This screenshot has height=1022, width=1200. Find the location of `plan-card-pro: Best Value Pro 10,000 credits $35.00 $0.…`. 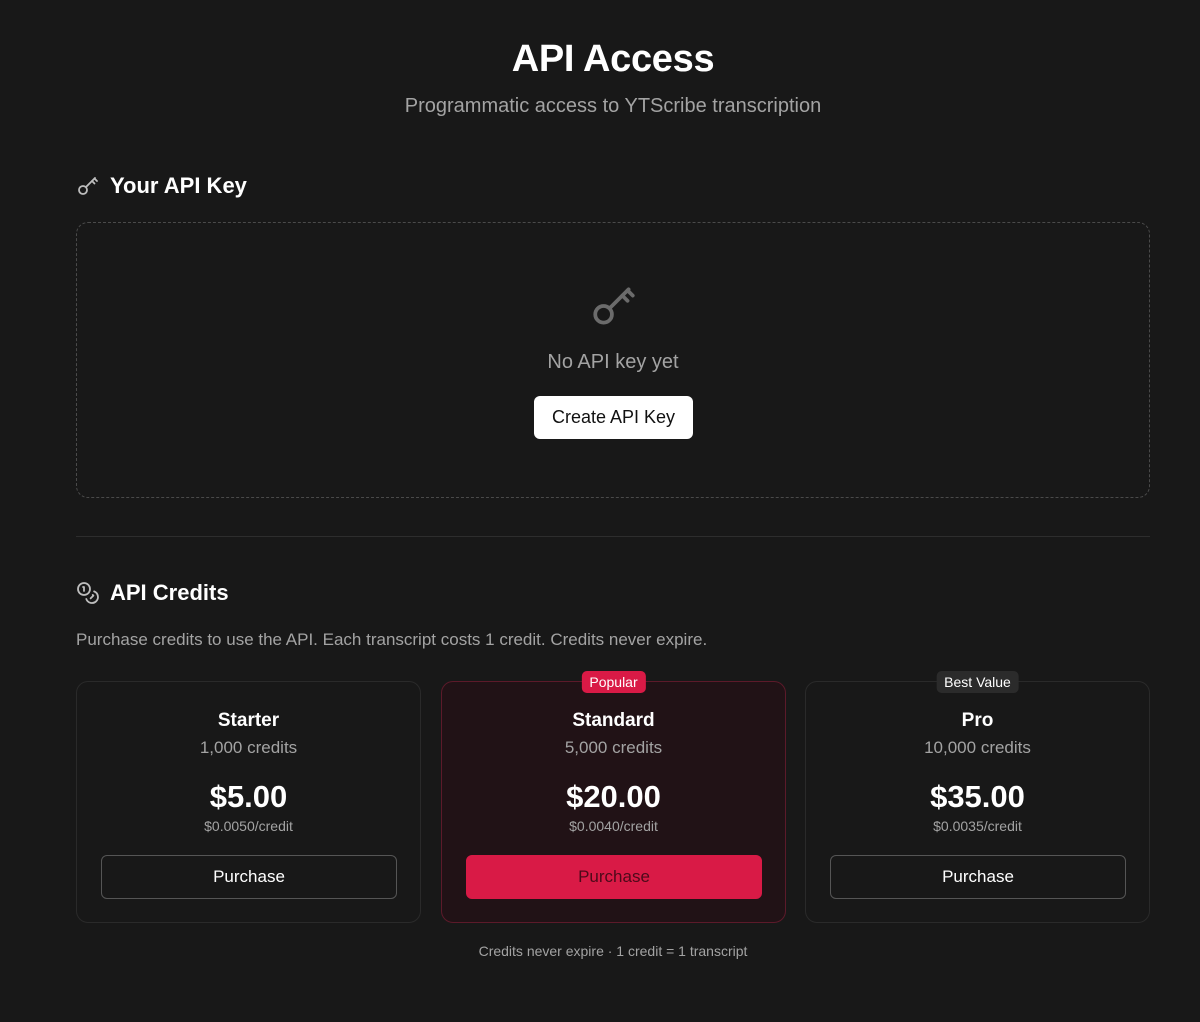

plan-card-pro: Best Value Pro 10,000 credits $35.00 $0.… is located at coordinates (977, 797).